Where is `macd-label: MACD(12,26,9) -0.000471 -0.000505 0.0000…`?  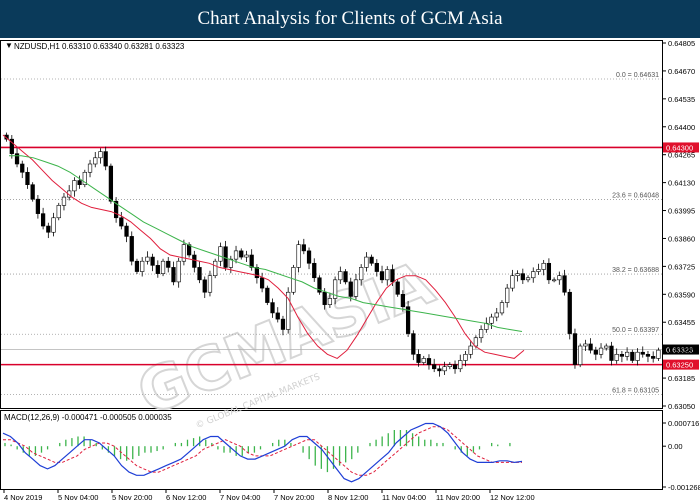 macd-label: MACD(12,26,9) -0.000471 -0.000505 0.0000… is located at coordinates (88, 417).